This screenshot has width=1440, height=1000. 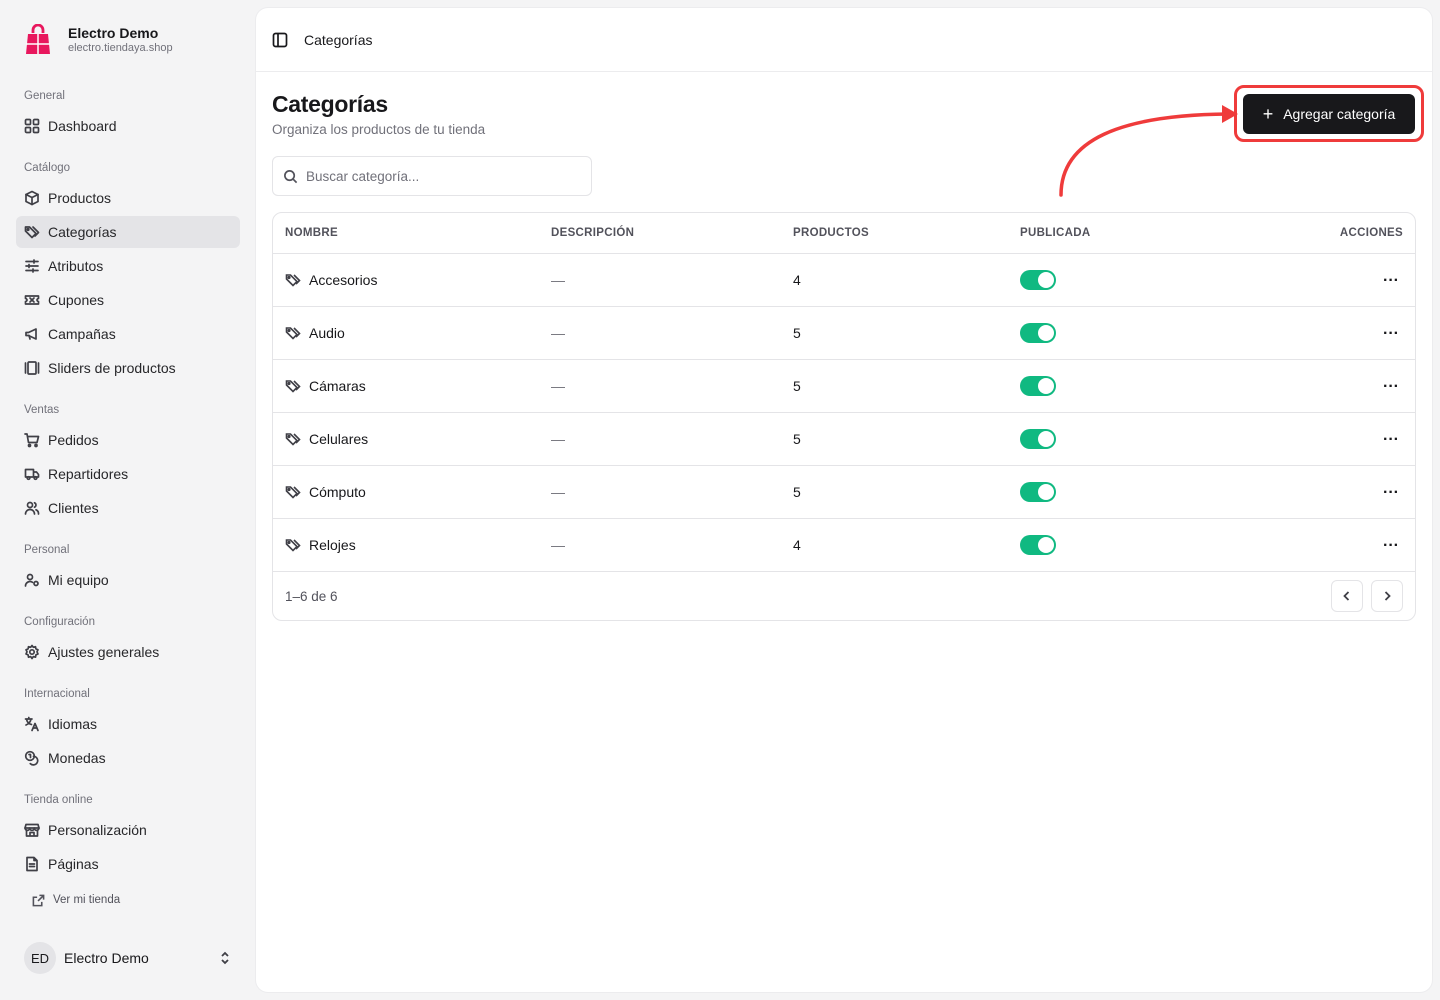 I want to click on sidebar-item-sliders: Sliders de productos, so click(x=128, y=368).